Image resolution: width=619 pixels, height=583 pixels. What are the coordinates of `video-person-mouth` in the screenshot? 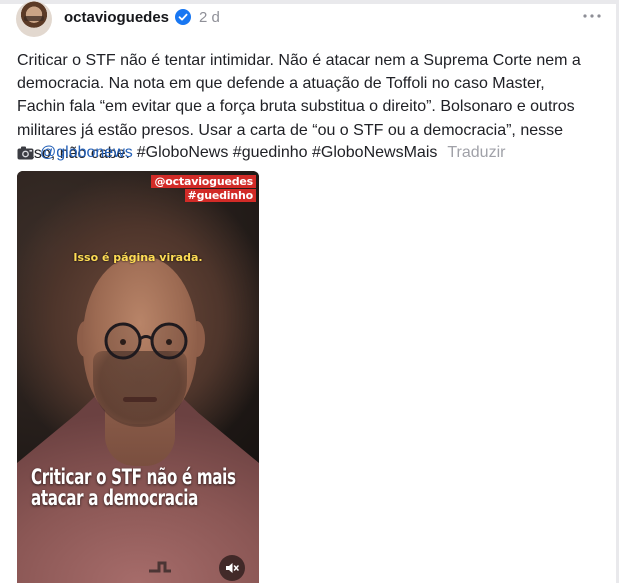 It's located at (140, 399).